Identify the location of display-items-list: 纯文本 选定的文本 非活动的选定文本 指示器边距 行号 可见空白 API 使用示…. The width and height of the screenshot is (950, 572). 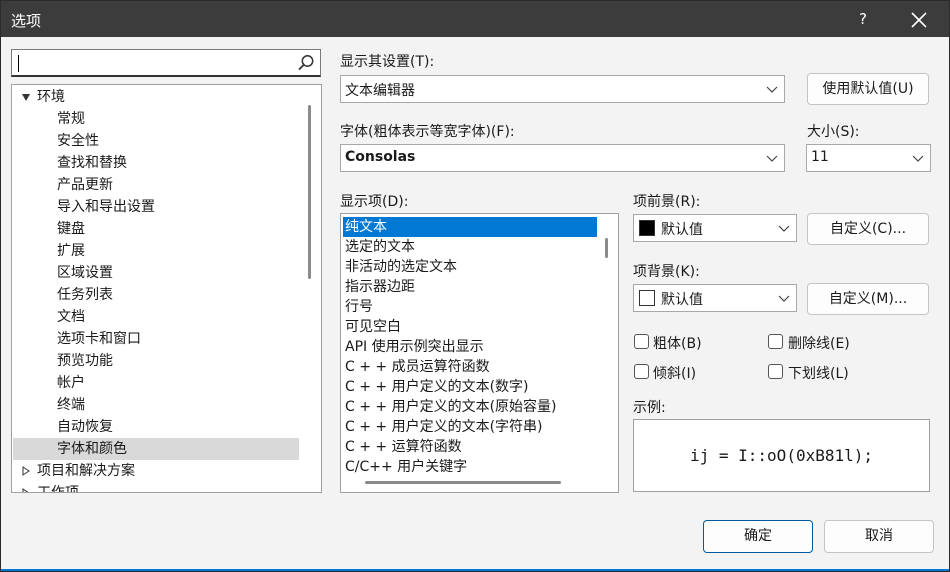
(479, 353).